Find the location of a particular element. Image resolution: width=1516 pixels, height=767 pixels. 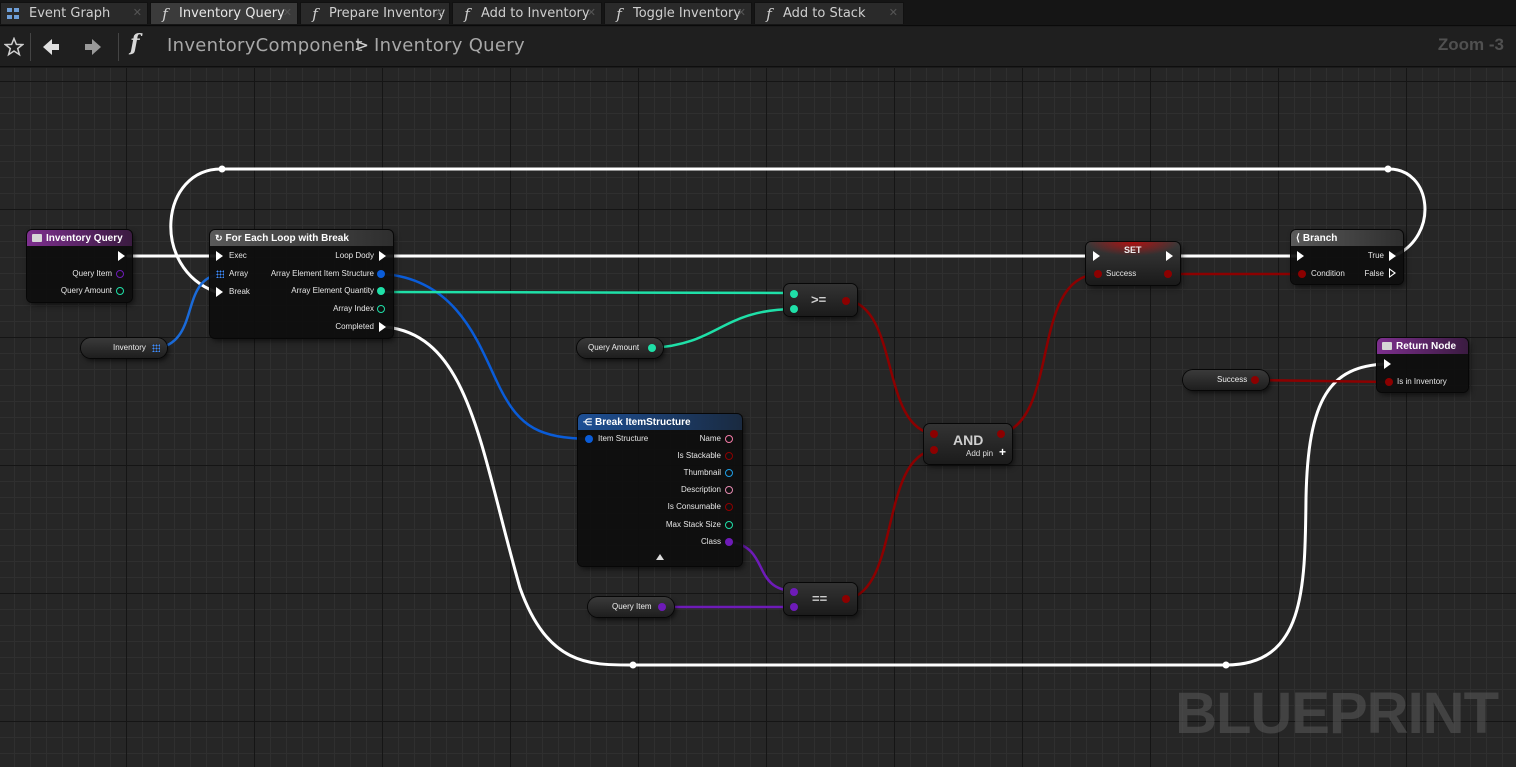

pin-label: Array is located at coordinates (239, 273).